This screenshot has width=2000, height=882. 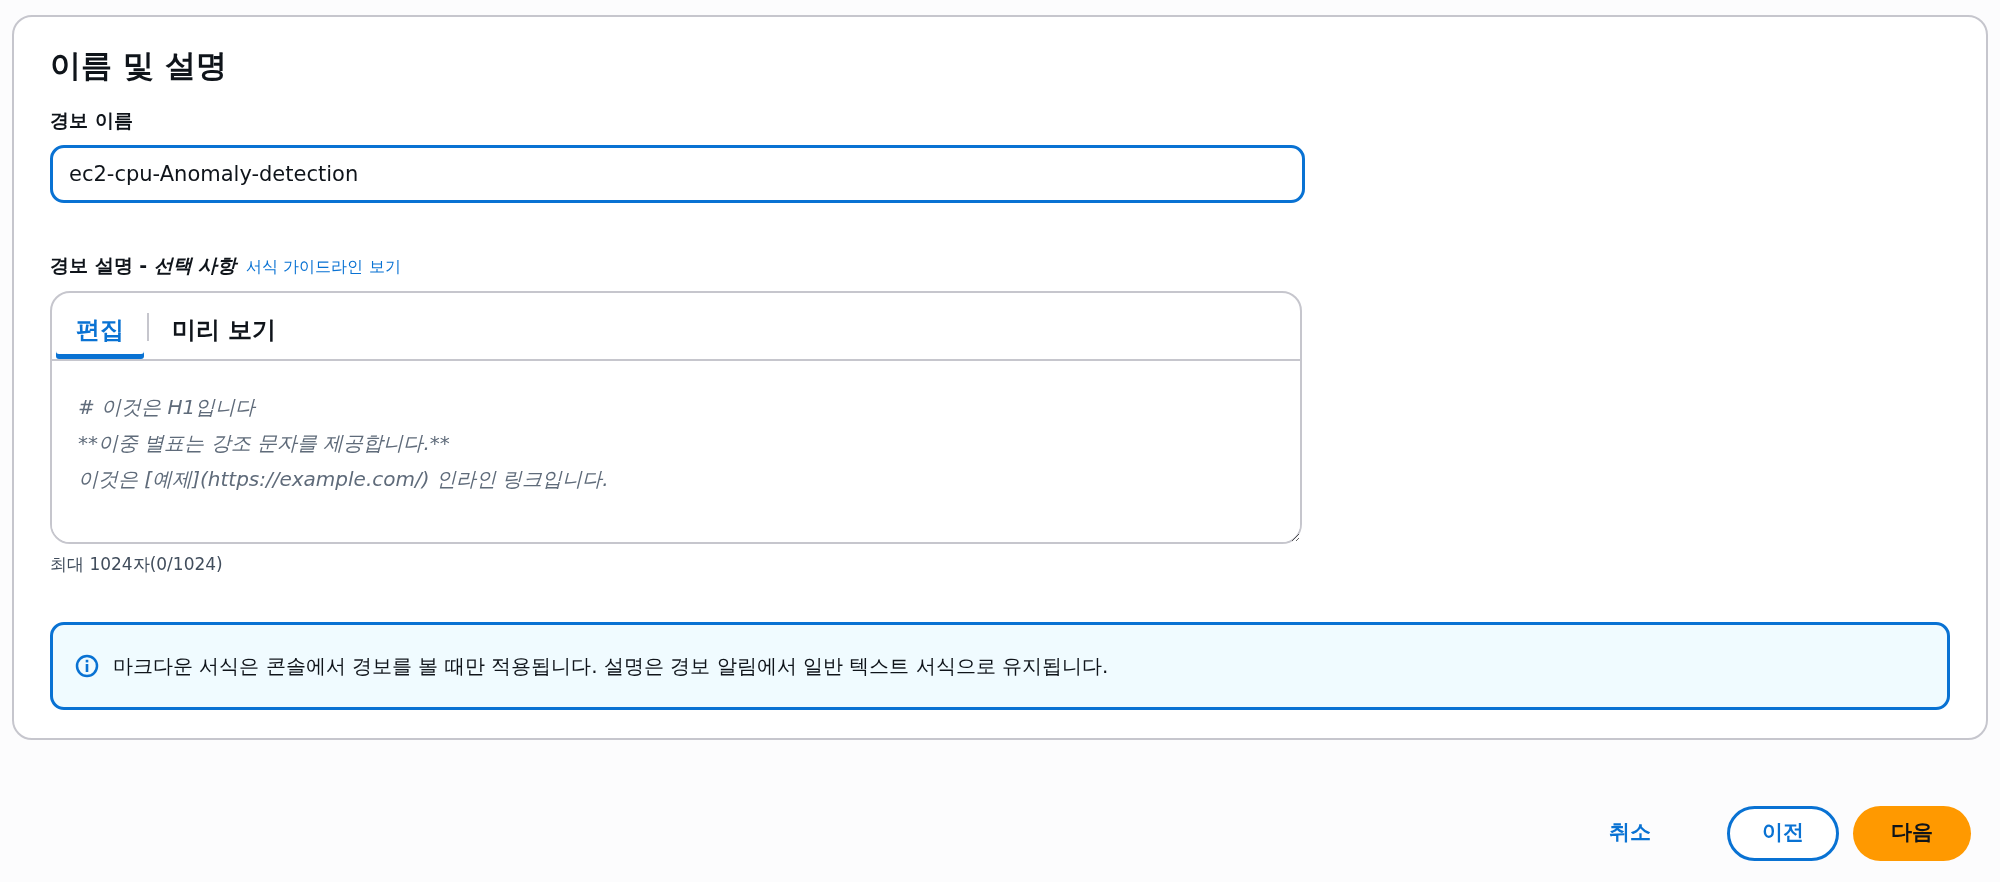 I want to click on cancel-button: 취소, so click(x=1630, y=833).